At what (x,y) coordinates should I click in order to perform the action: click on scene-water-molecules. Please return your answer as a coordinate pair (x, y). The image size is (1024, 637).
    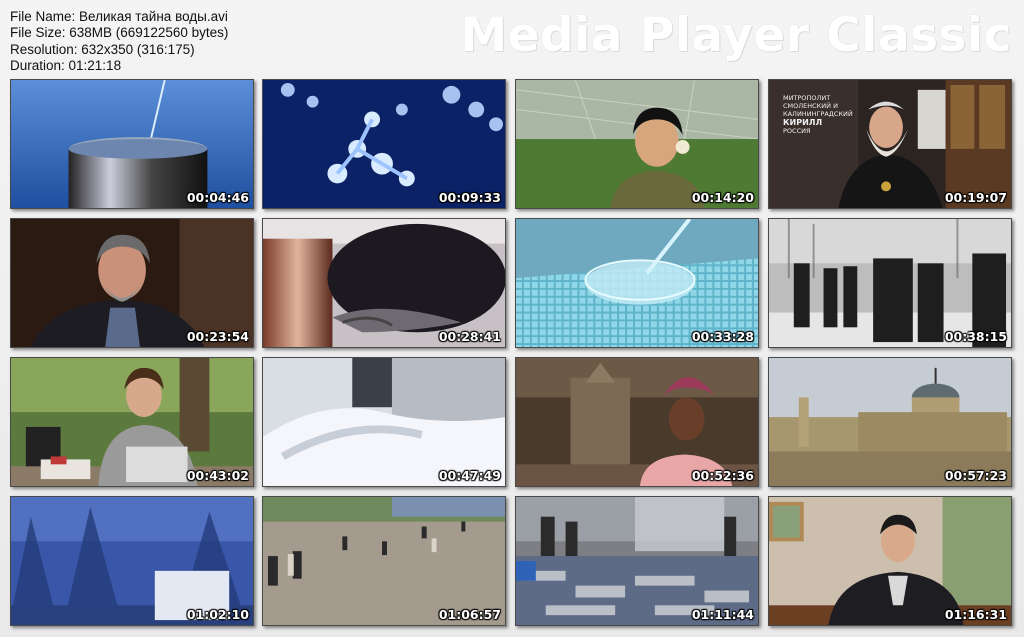
    Looking at the image, I should click on (384, 144).